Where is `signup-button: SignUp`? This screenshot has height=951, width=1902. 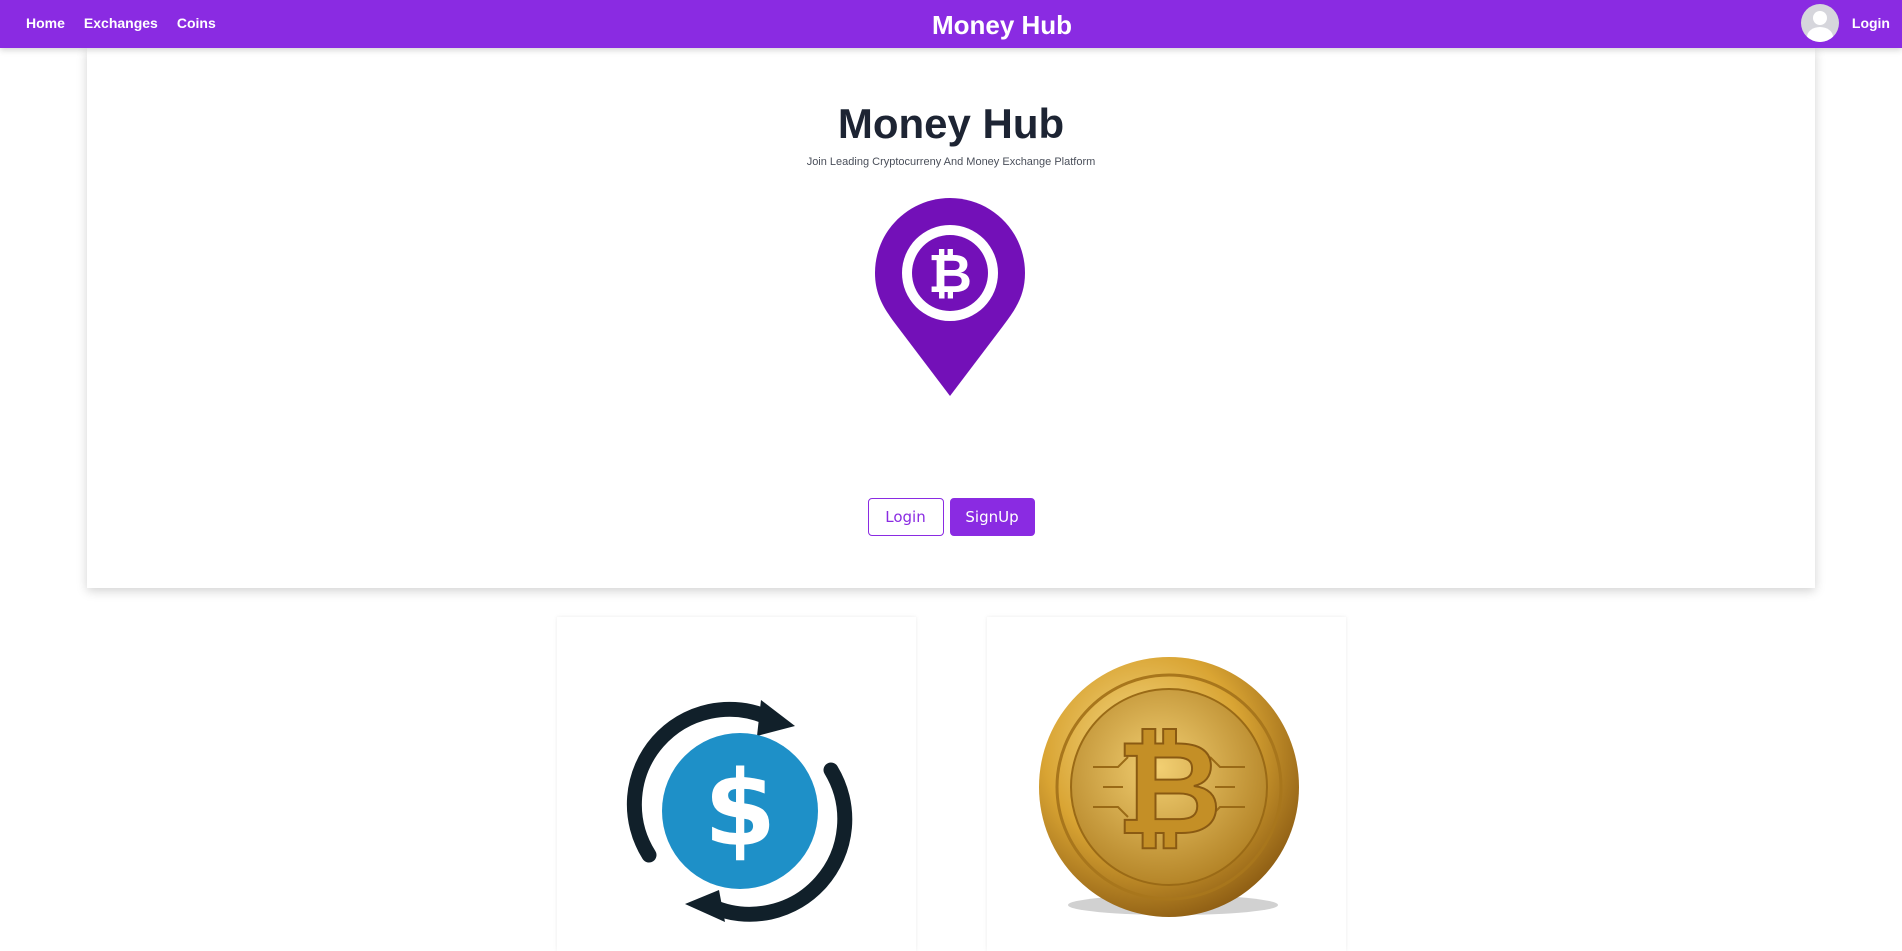
signup-button: SignUp is located at coordinates (992, 517).